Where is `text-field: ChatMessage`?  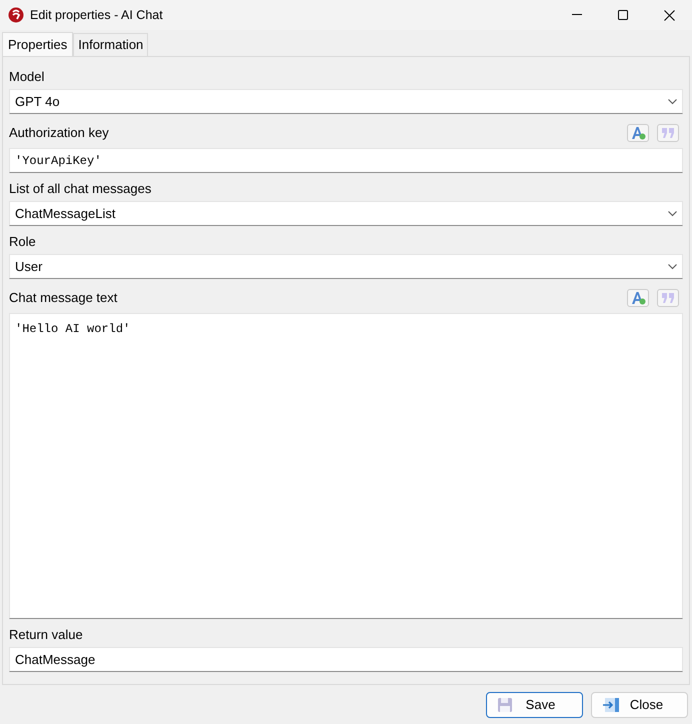 text-field: ChatMessage is located at coordinates (346, 659).